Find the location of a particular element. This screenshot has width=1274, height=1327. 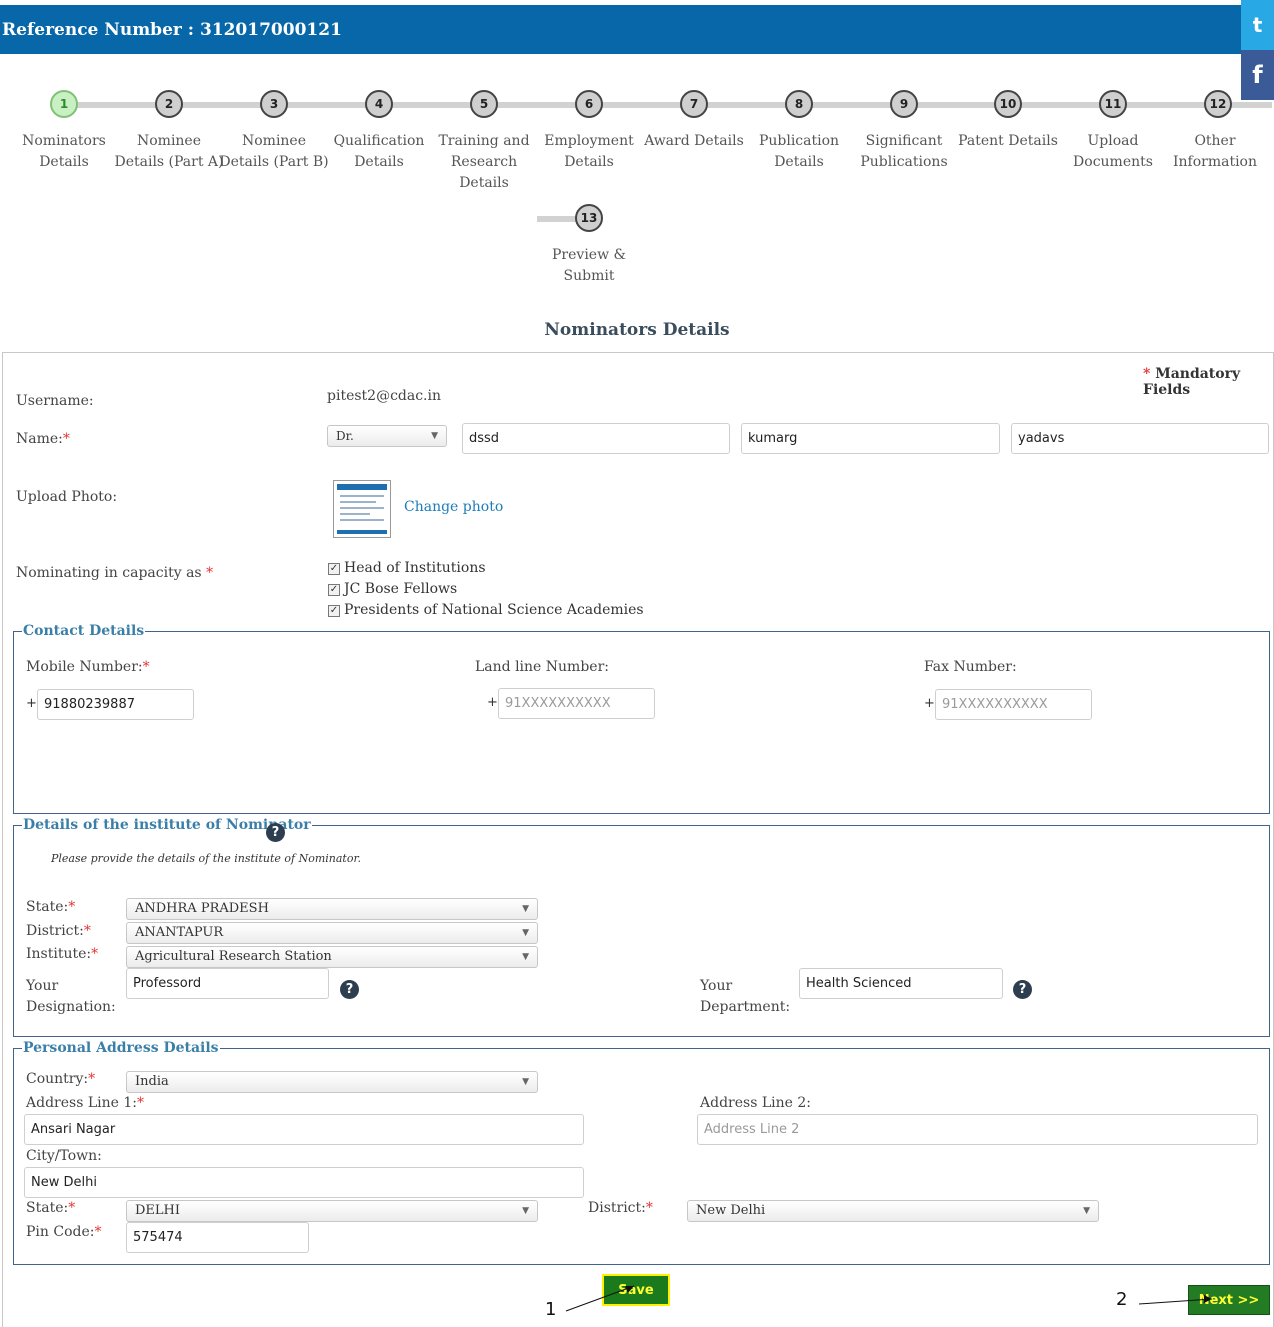

callout-arrows is located at coordinates (889, 1298).